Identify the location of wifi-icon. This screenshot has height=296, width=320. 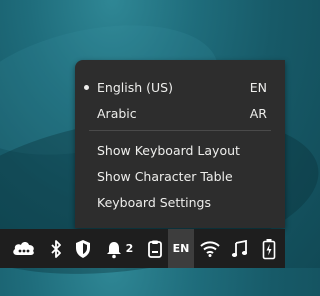
(210, 248).